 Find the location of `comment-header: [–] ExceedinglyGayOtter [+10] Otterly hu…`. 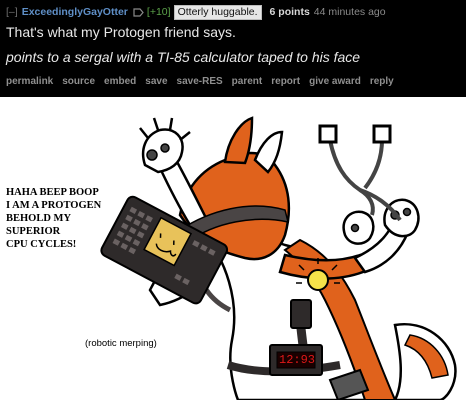

comment-header: [–] ExceedinglyGayOtter [+10] Otterly hu… is located at coordinates (196, 12).